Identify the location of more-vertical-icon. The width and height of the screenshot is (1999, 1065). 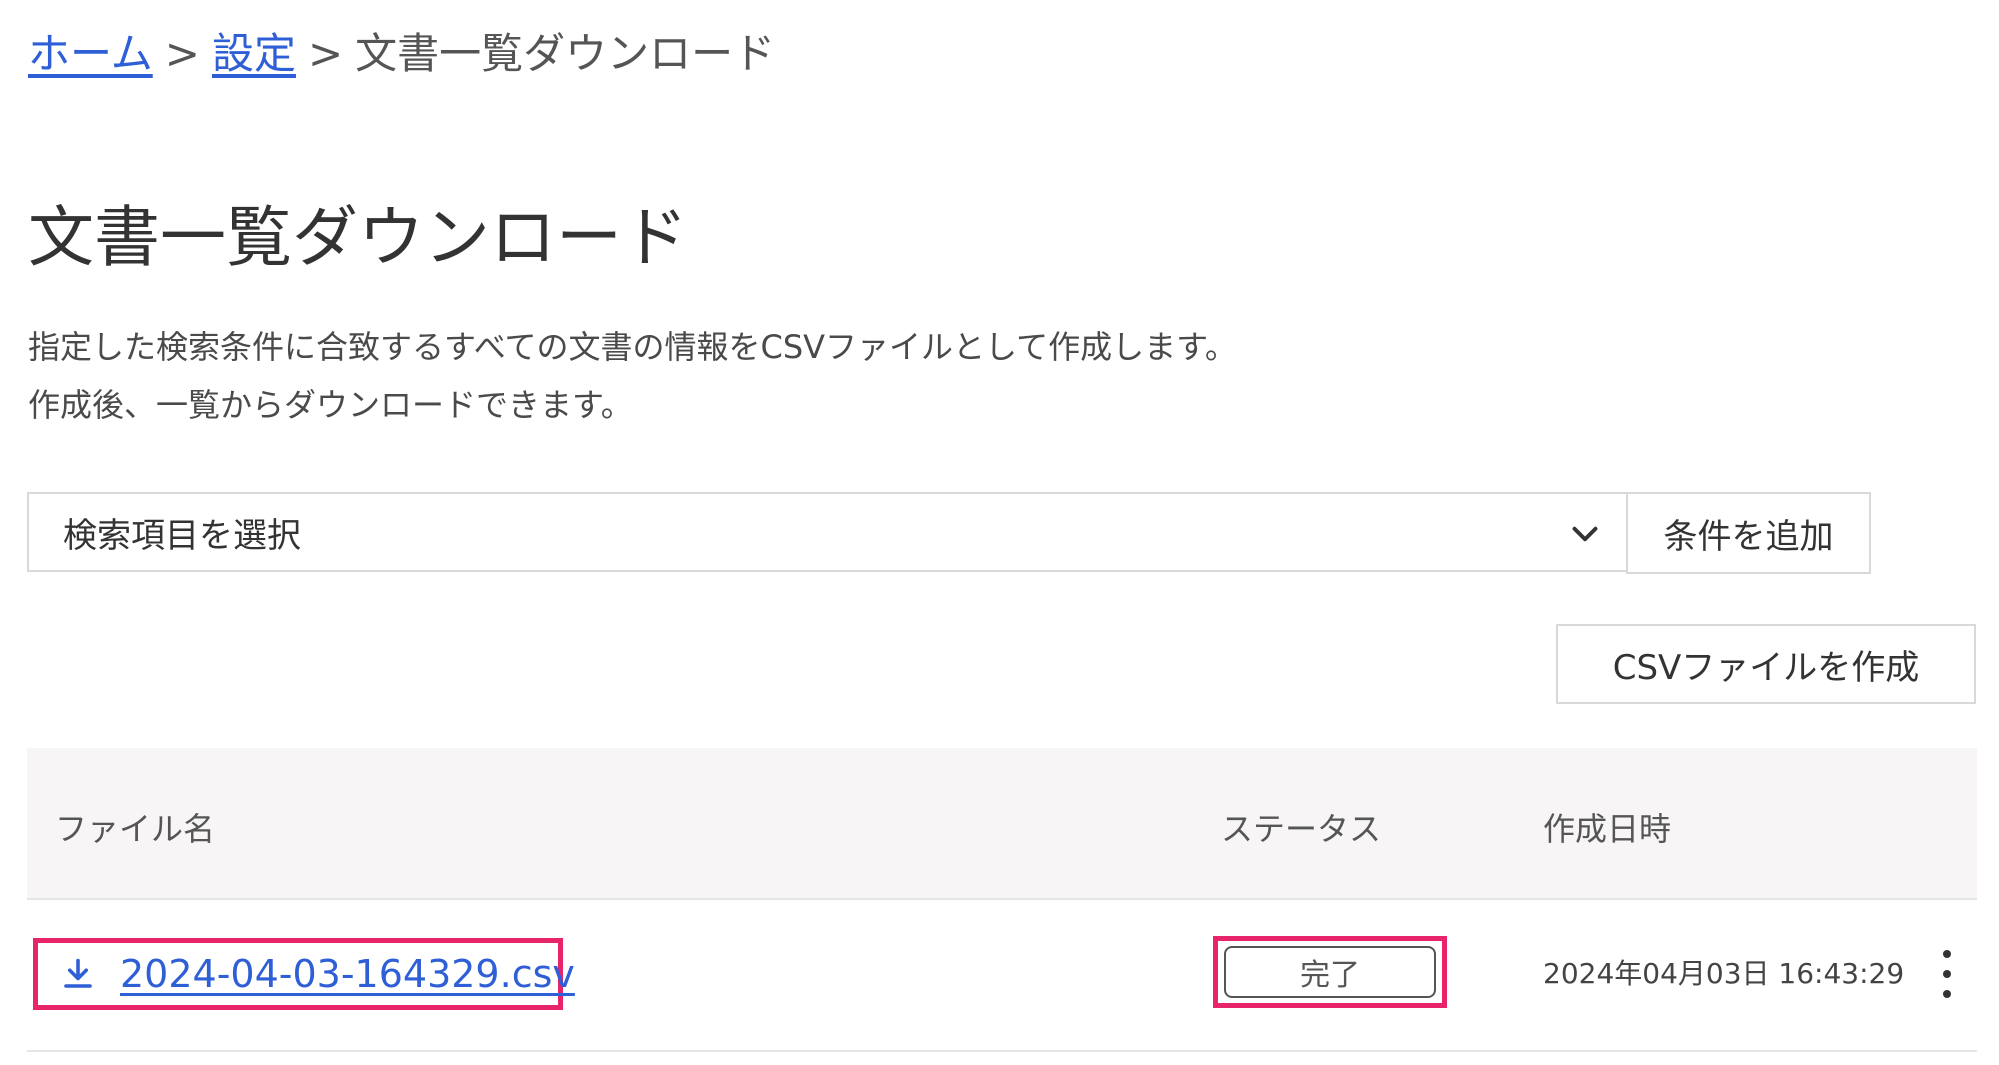
(1947, 974).